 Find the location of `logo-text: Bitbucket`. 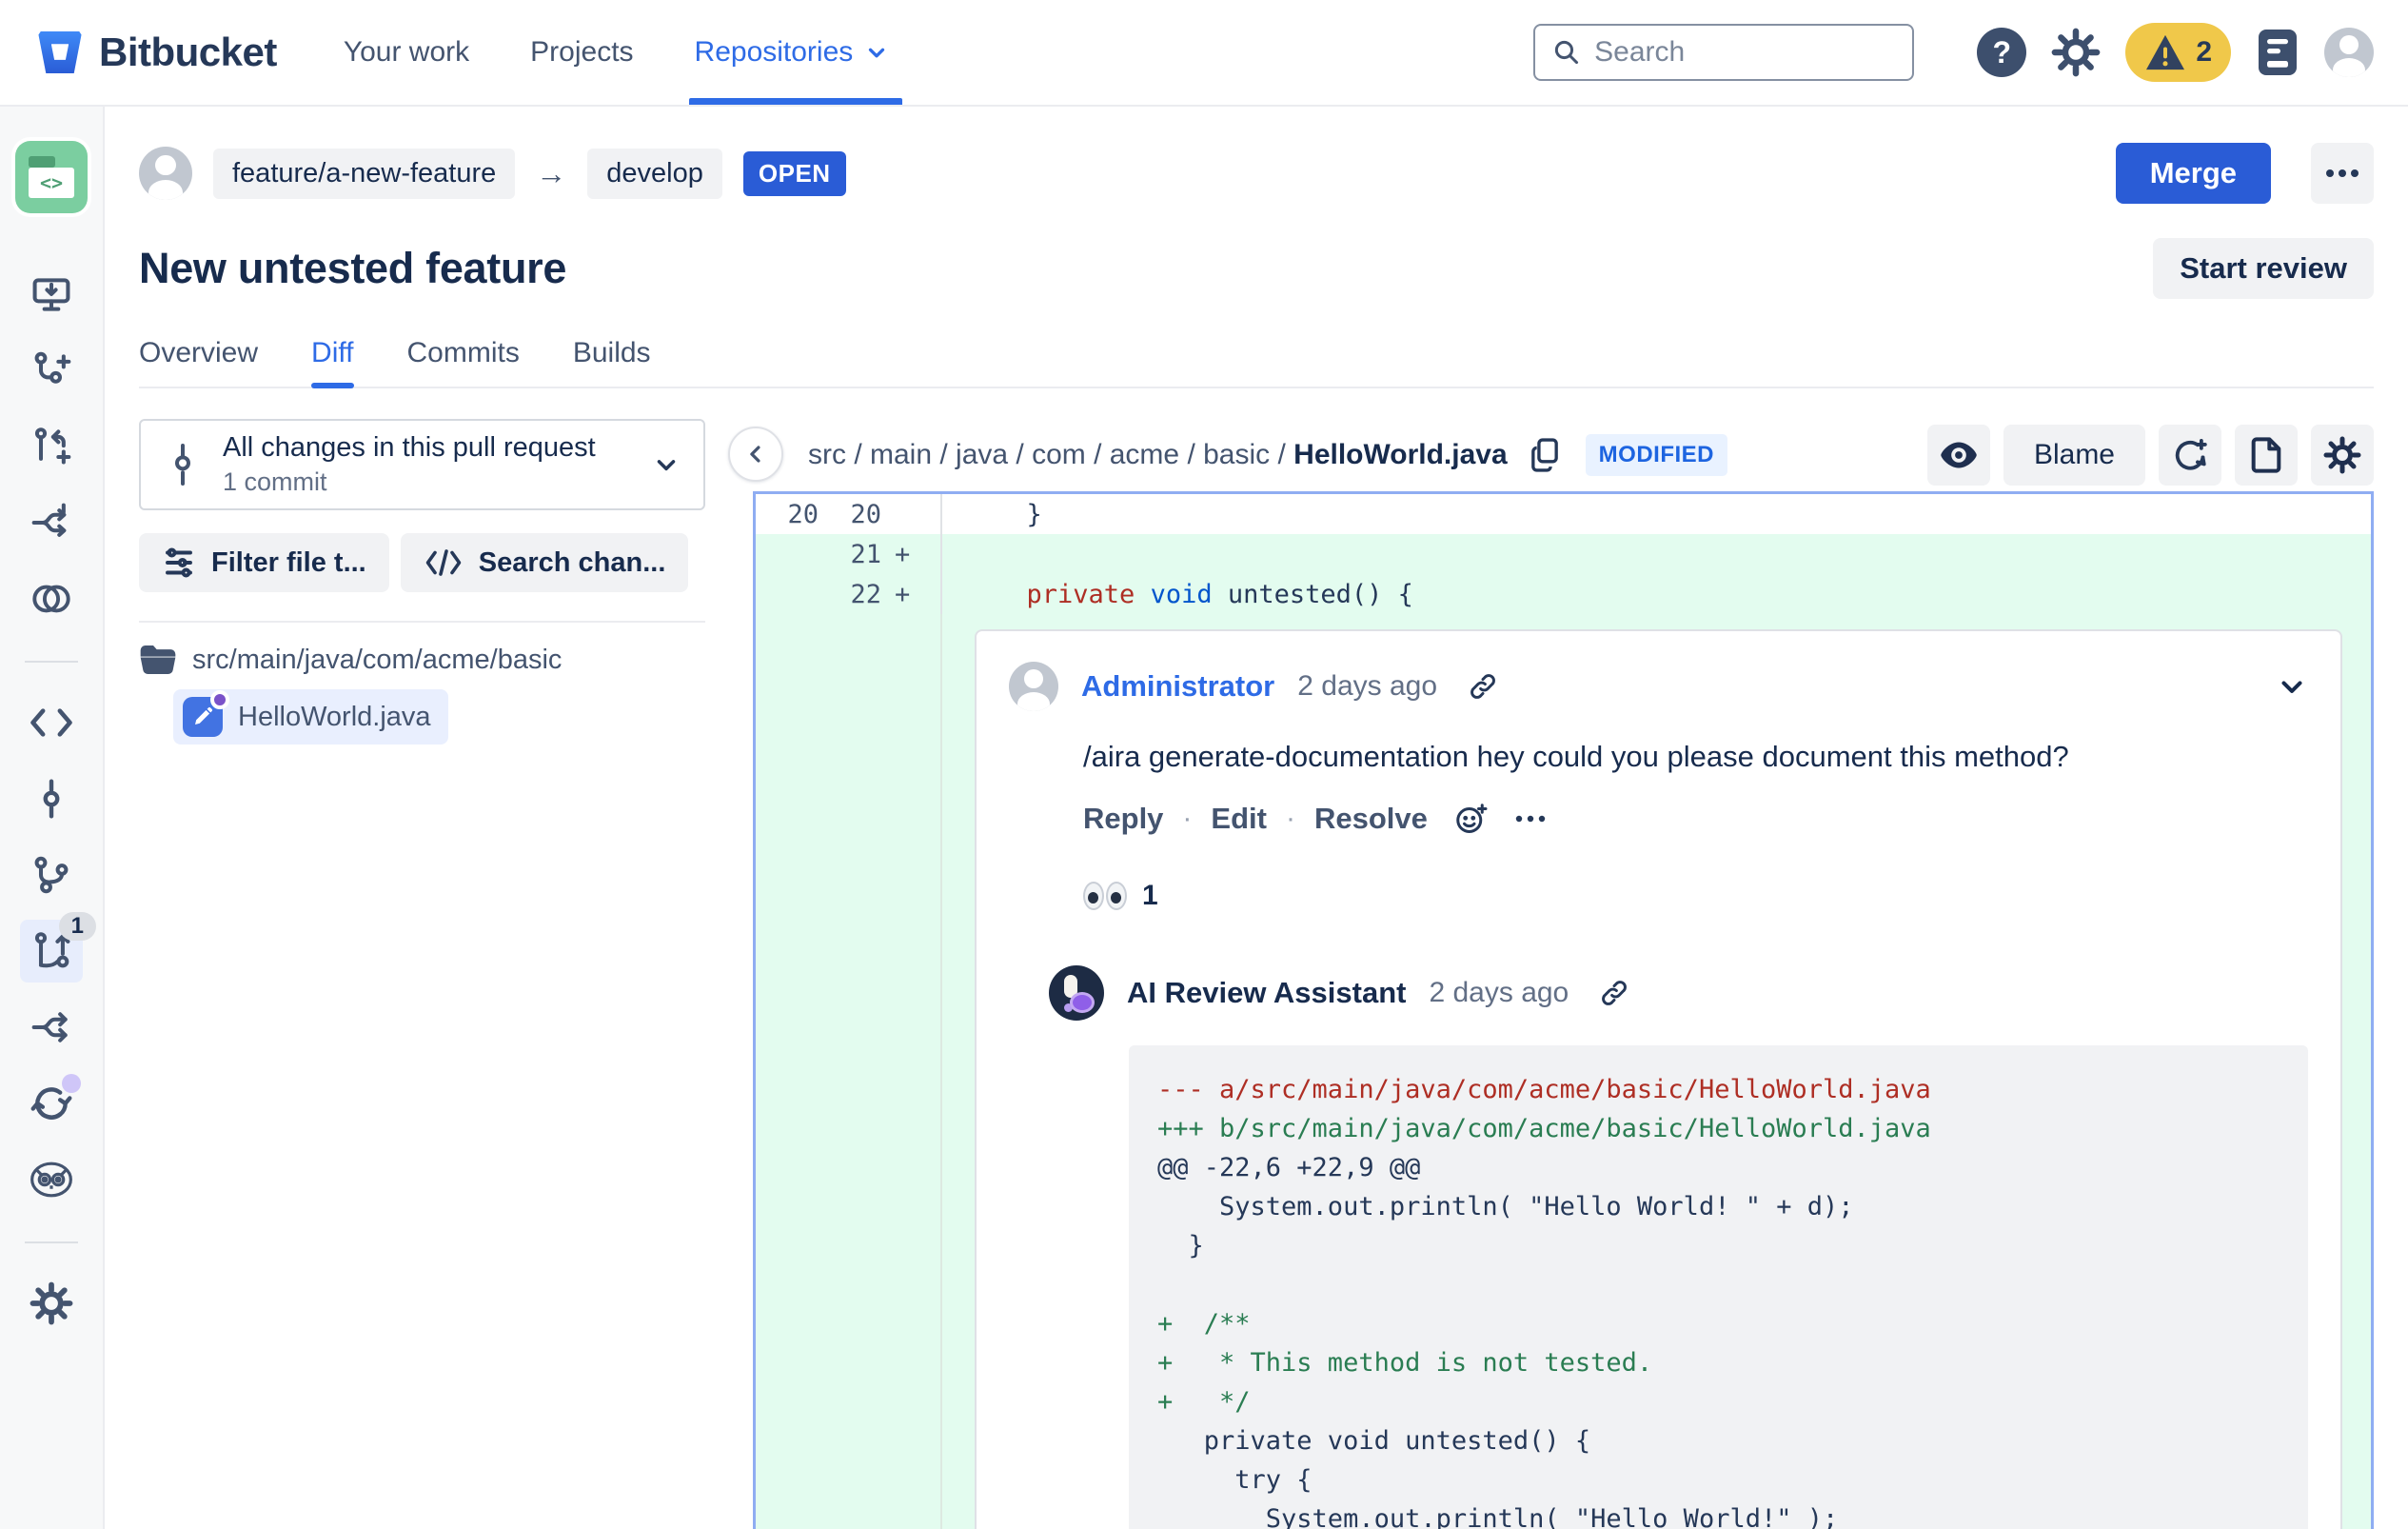

logo-text: Bitbucket is located at coordinates (188, 52).